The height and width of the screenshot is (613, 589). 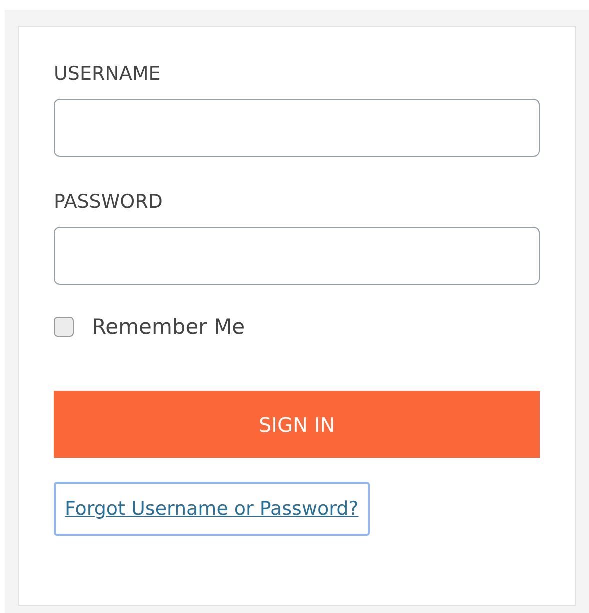 I want to click on checkbox, so click(x=64, y=327).